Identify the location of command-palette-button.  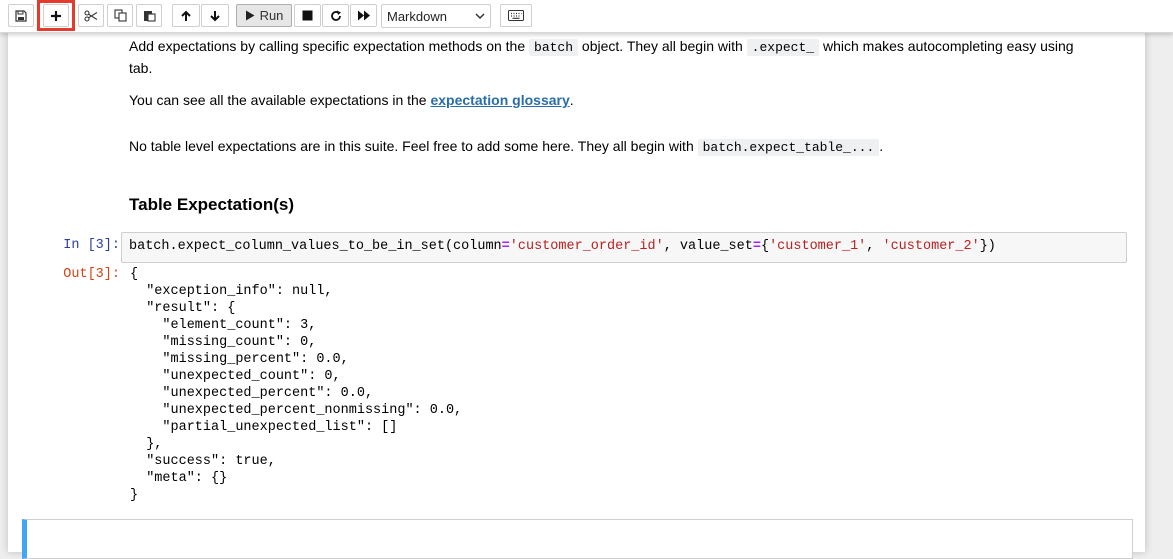
(516, 15).